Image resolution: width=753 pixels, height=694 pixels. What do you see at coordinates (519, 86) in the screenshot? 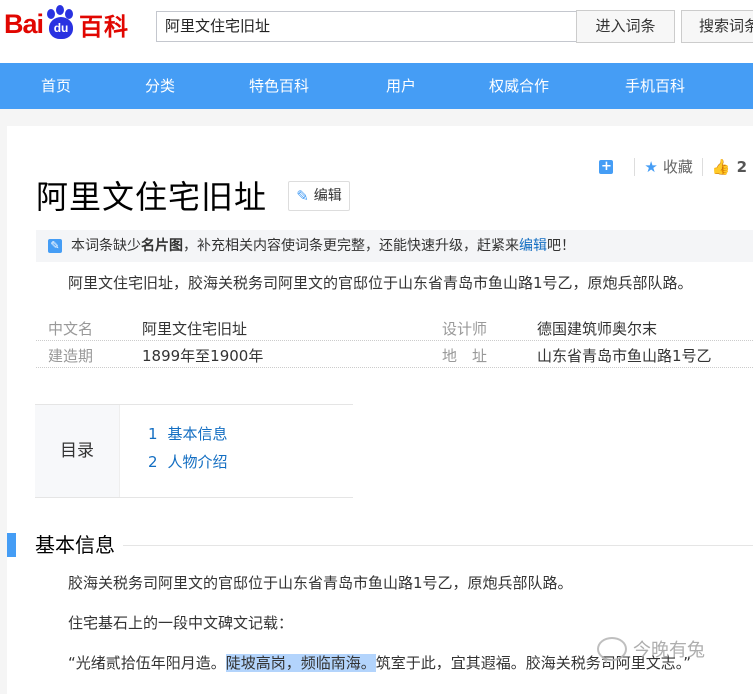
I see `nav-item-partners: 权威合作` at bounding box center [519, 86].